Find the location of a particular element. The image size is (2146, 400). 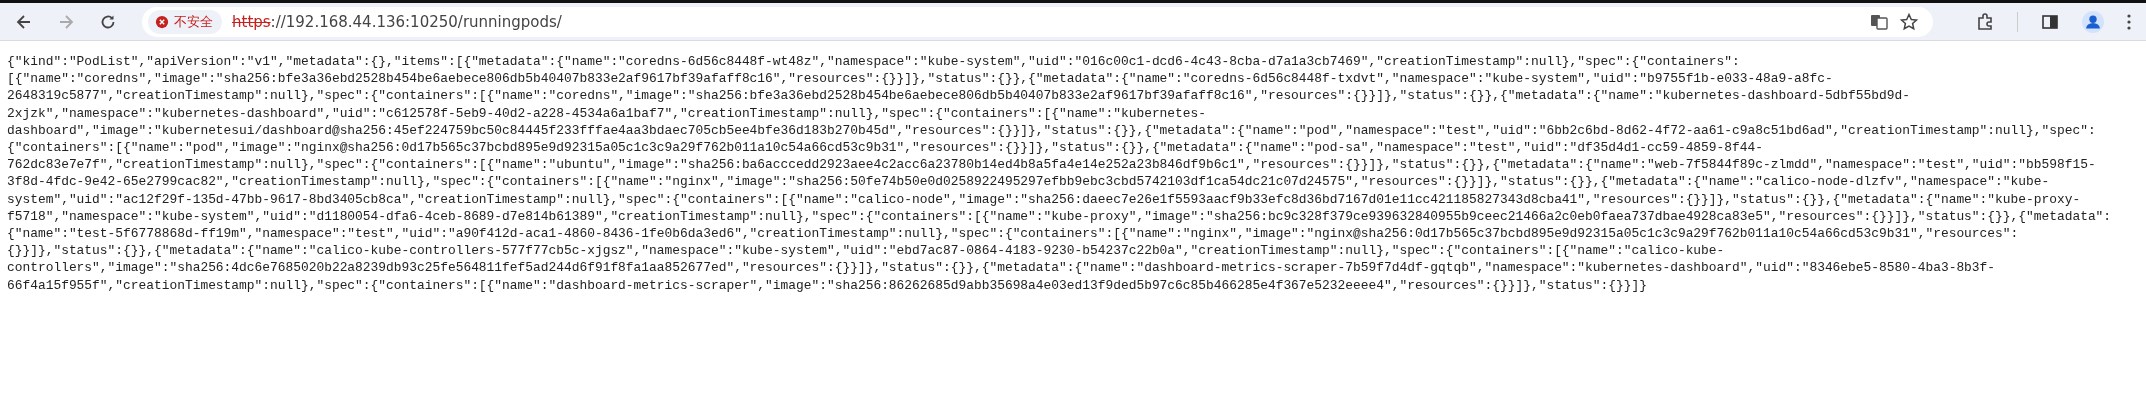

warning-icon is located at coordinates (162, 21).